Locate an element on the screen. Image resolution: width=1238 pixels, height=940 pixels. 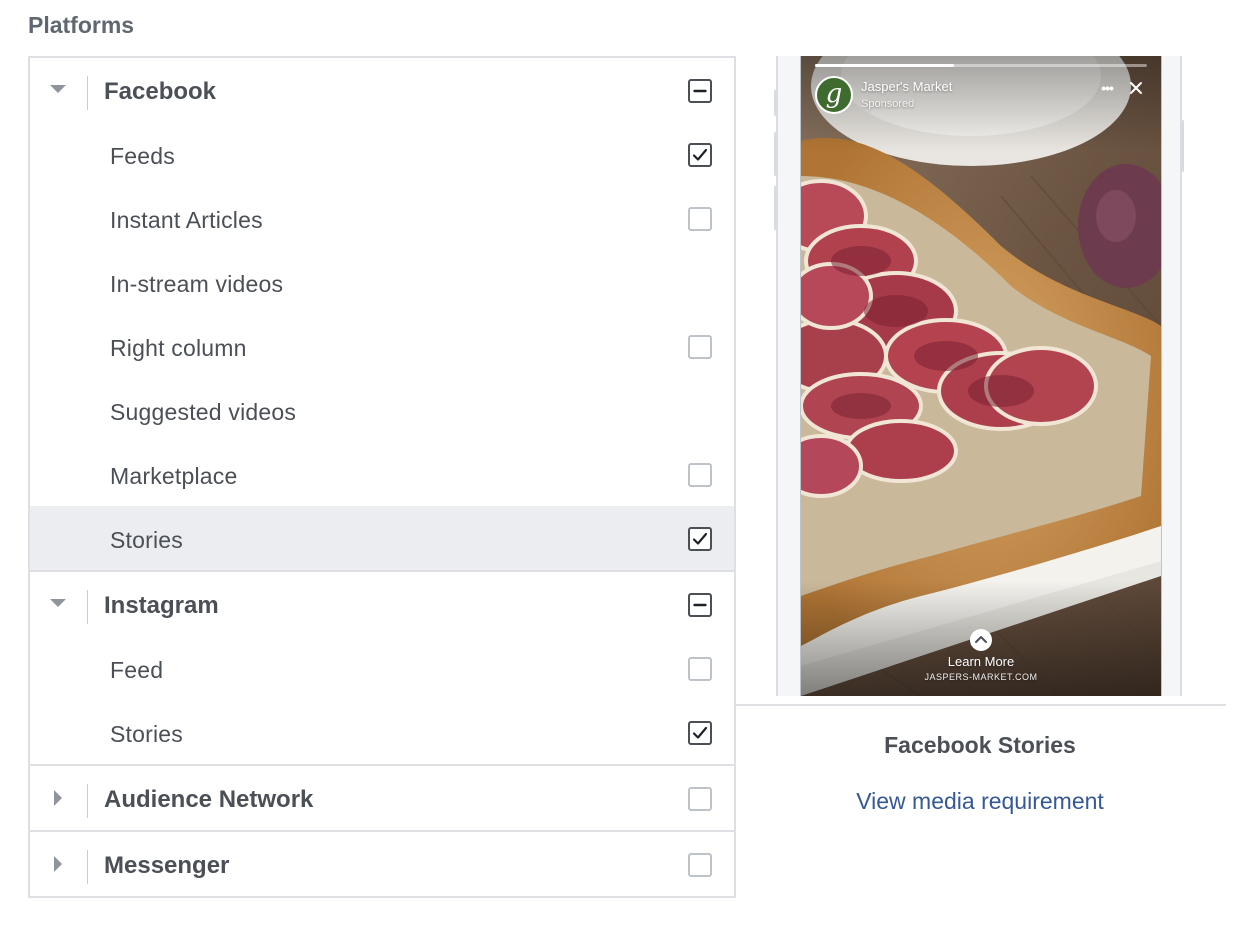
platform-checkbox-facebook is located at coordinates (700, 91).